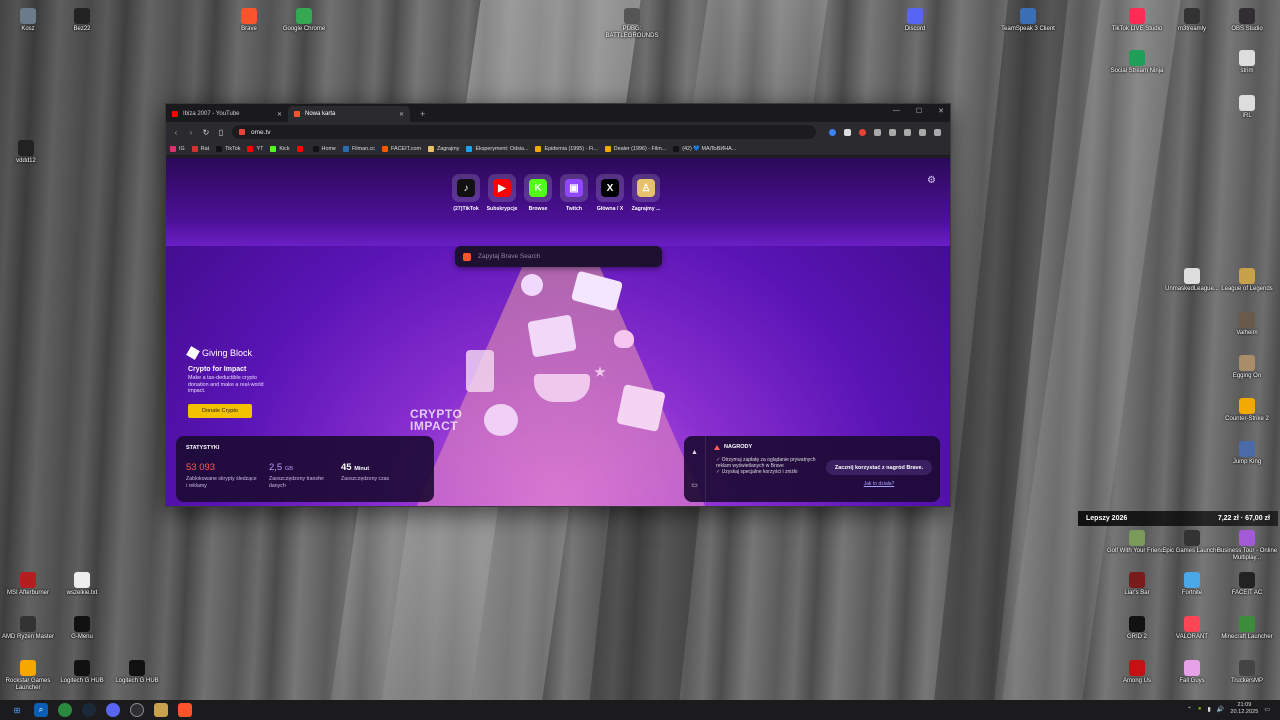 This screenshot has width=1280, height=720. I want to click on menu-icon, so click(937, 132).